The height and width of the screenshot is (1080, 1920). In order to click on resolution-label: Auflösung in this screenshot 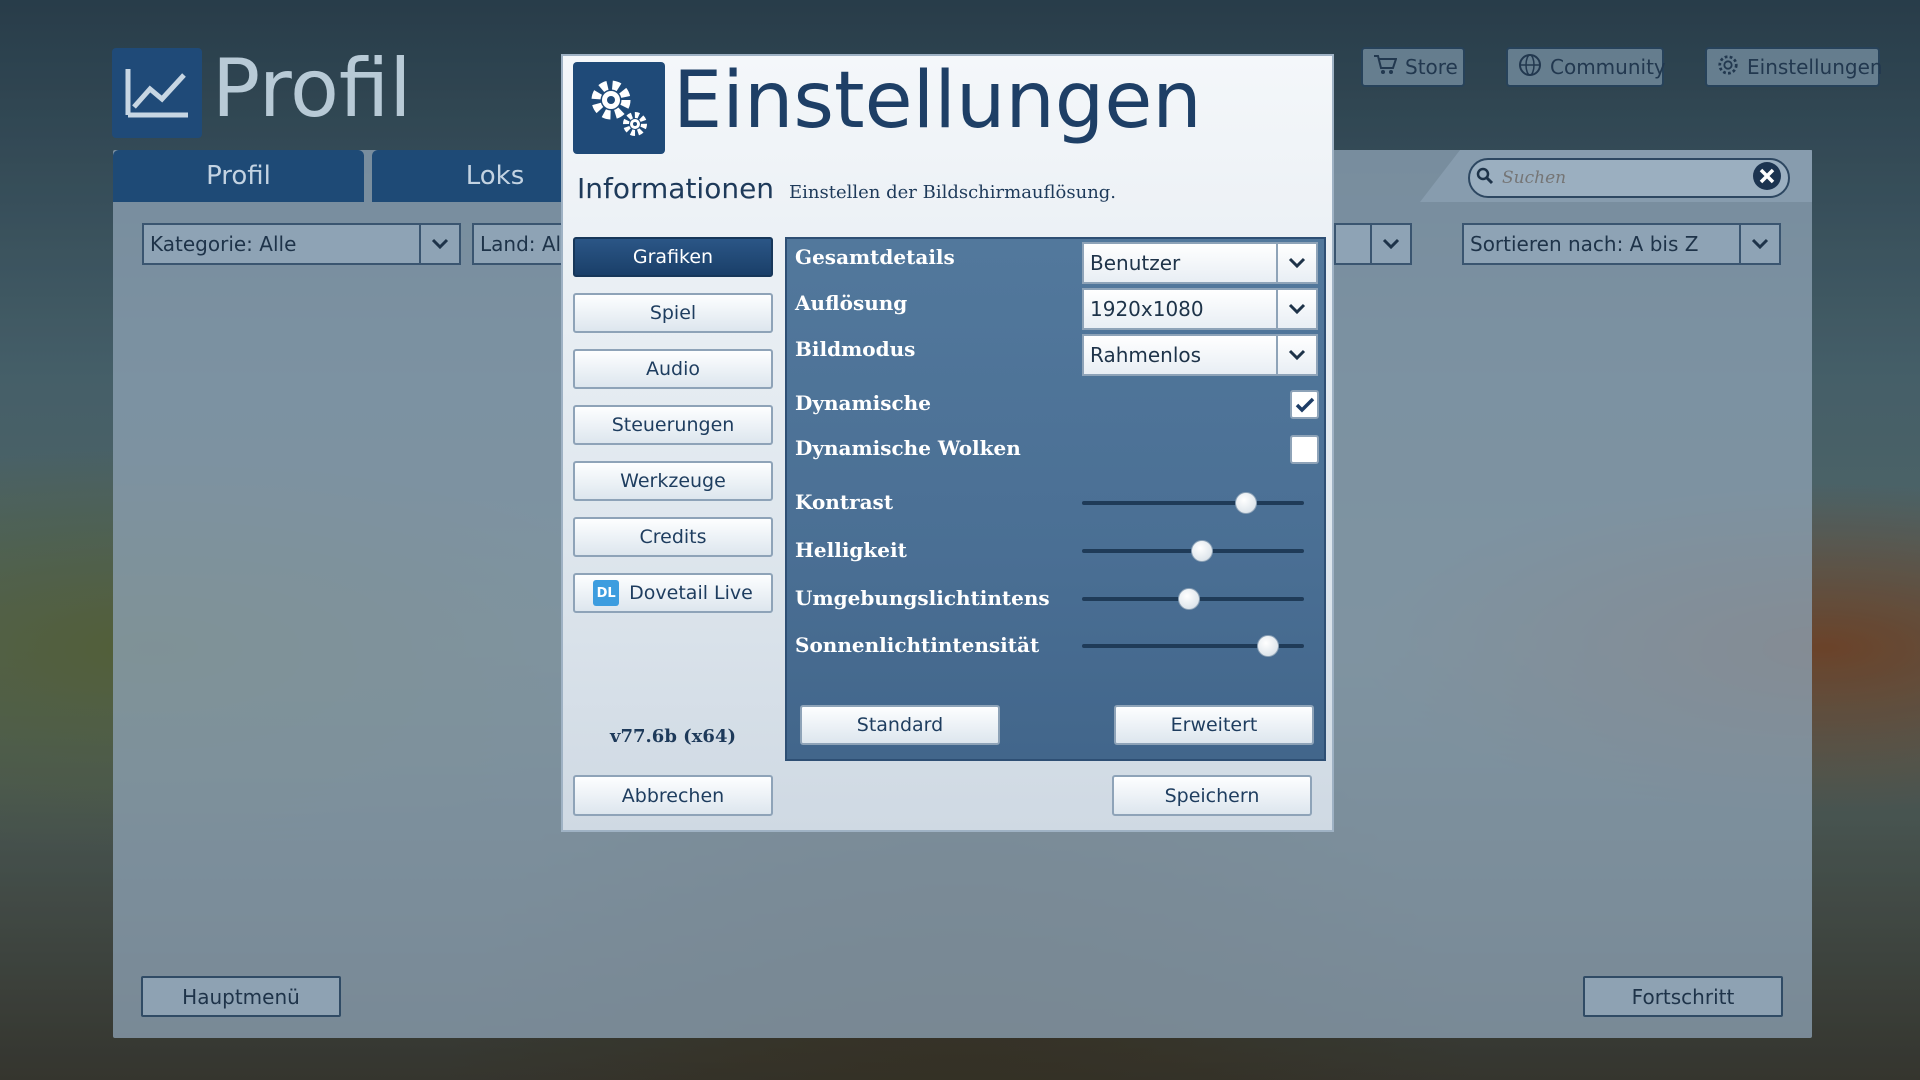, I will do `click(851, 303)`.